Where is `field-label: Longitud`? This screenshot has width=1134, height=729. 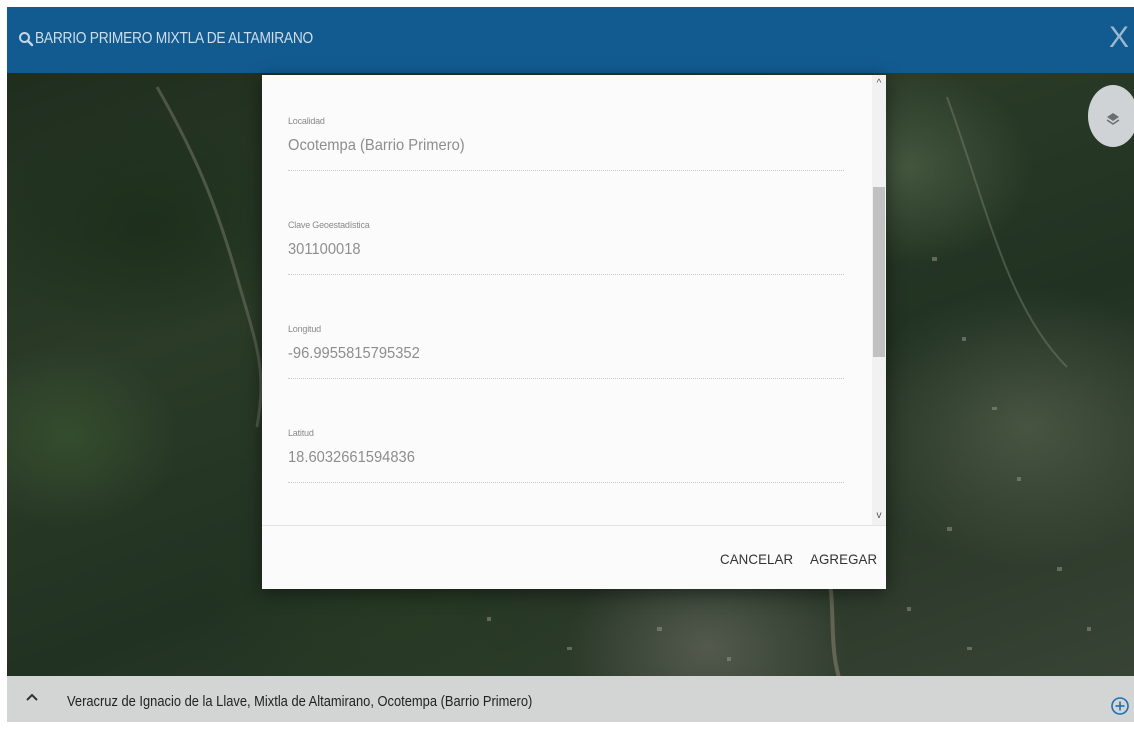
field-label: Longitud is located at coordinates (304, 329).